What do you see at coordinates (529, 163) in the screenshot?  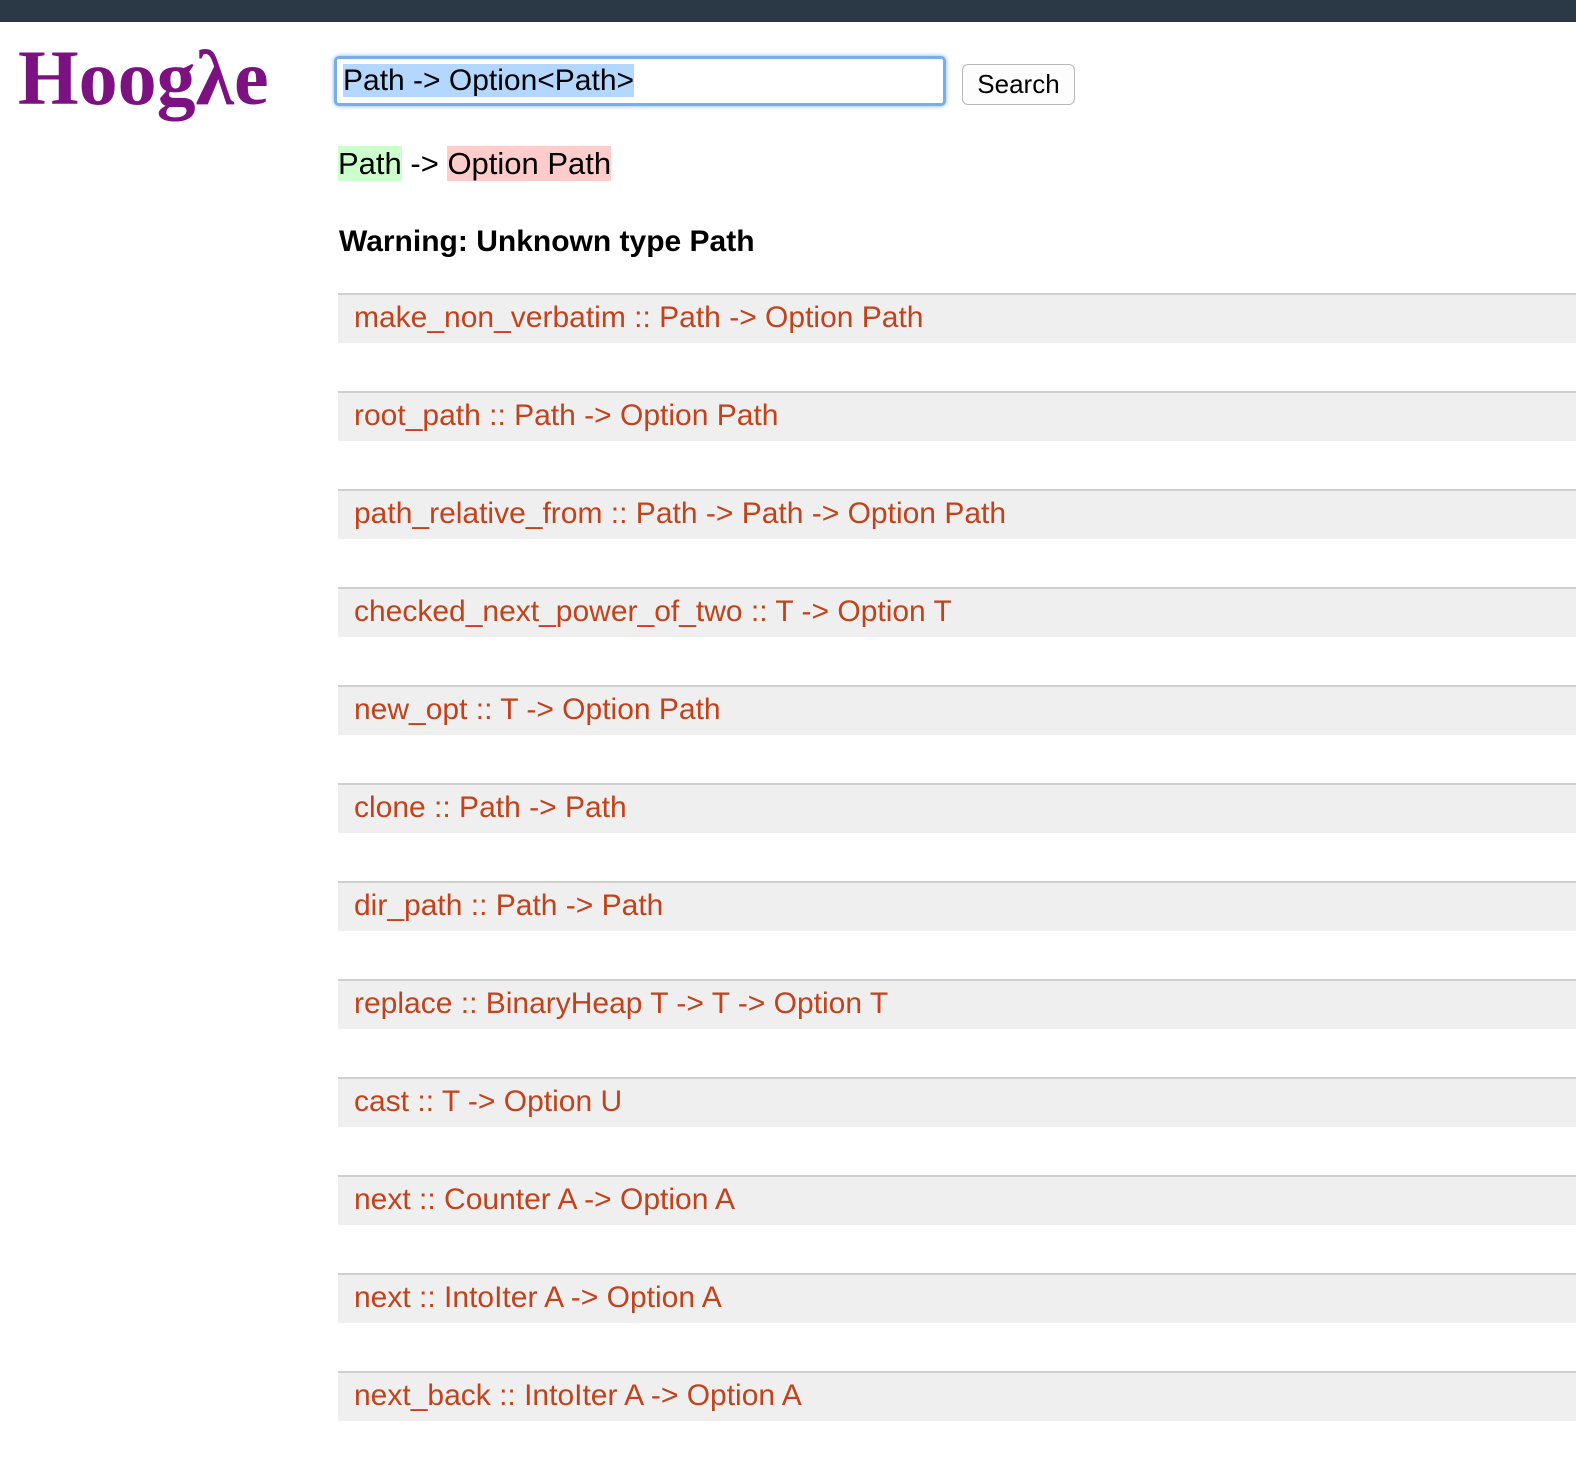 I see `parsed-query-result: Option Path` at bounding box center [529, 163].